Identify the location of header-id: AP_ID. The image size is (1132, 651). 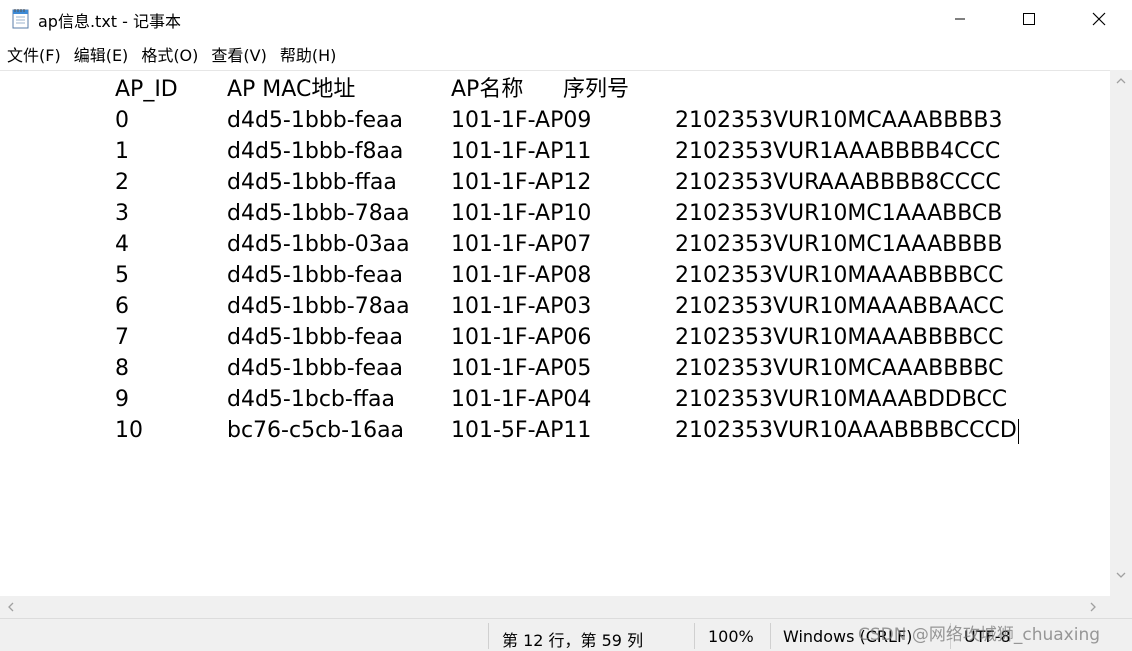
(146, 89).